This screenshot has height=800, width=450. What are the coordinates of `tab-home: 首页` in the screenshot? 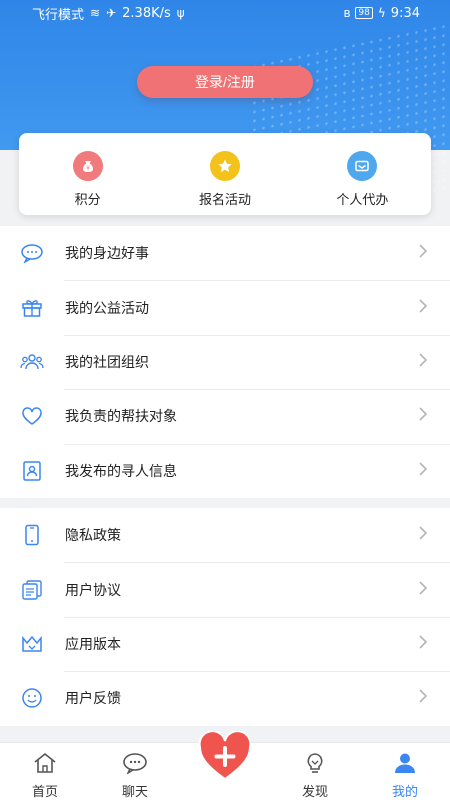 It's located at (45, 771).